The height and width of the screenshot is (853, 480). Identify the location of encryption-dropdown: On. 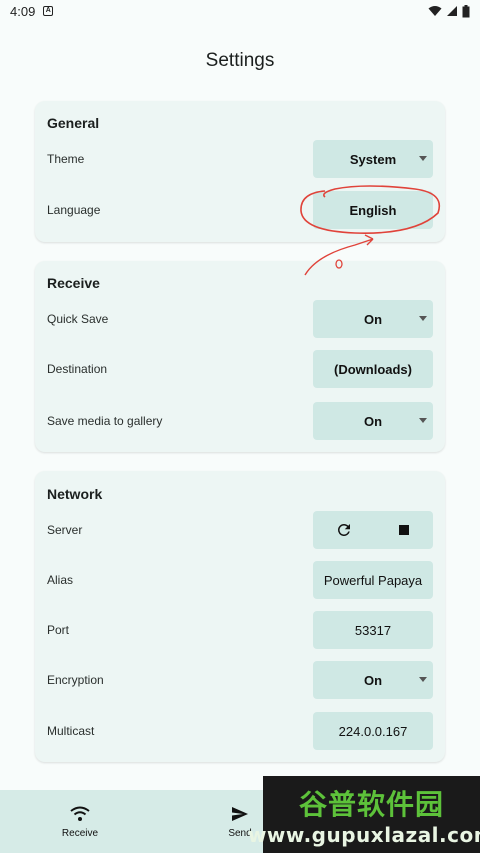
(373, 680).